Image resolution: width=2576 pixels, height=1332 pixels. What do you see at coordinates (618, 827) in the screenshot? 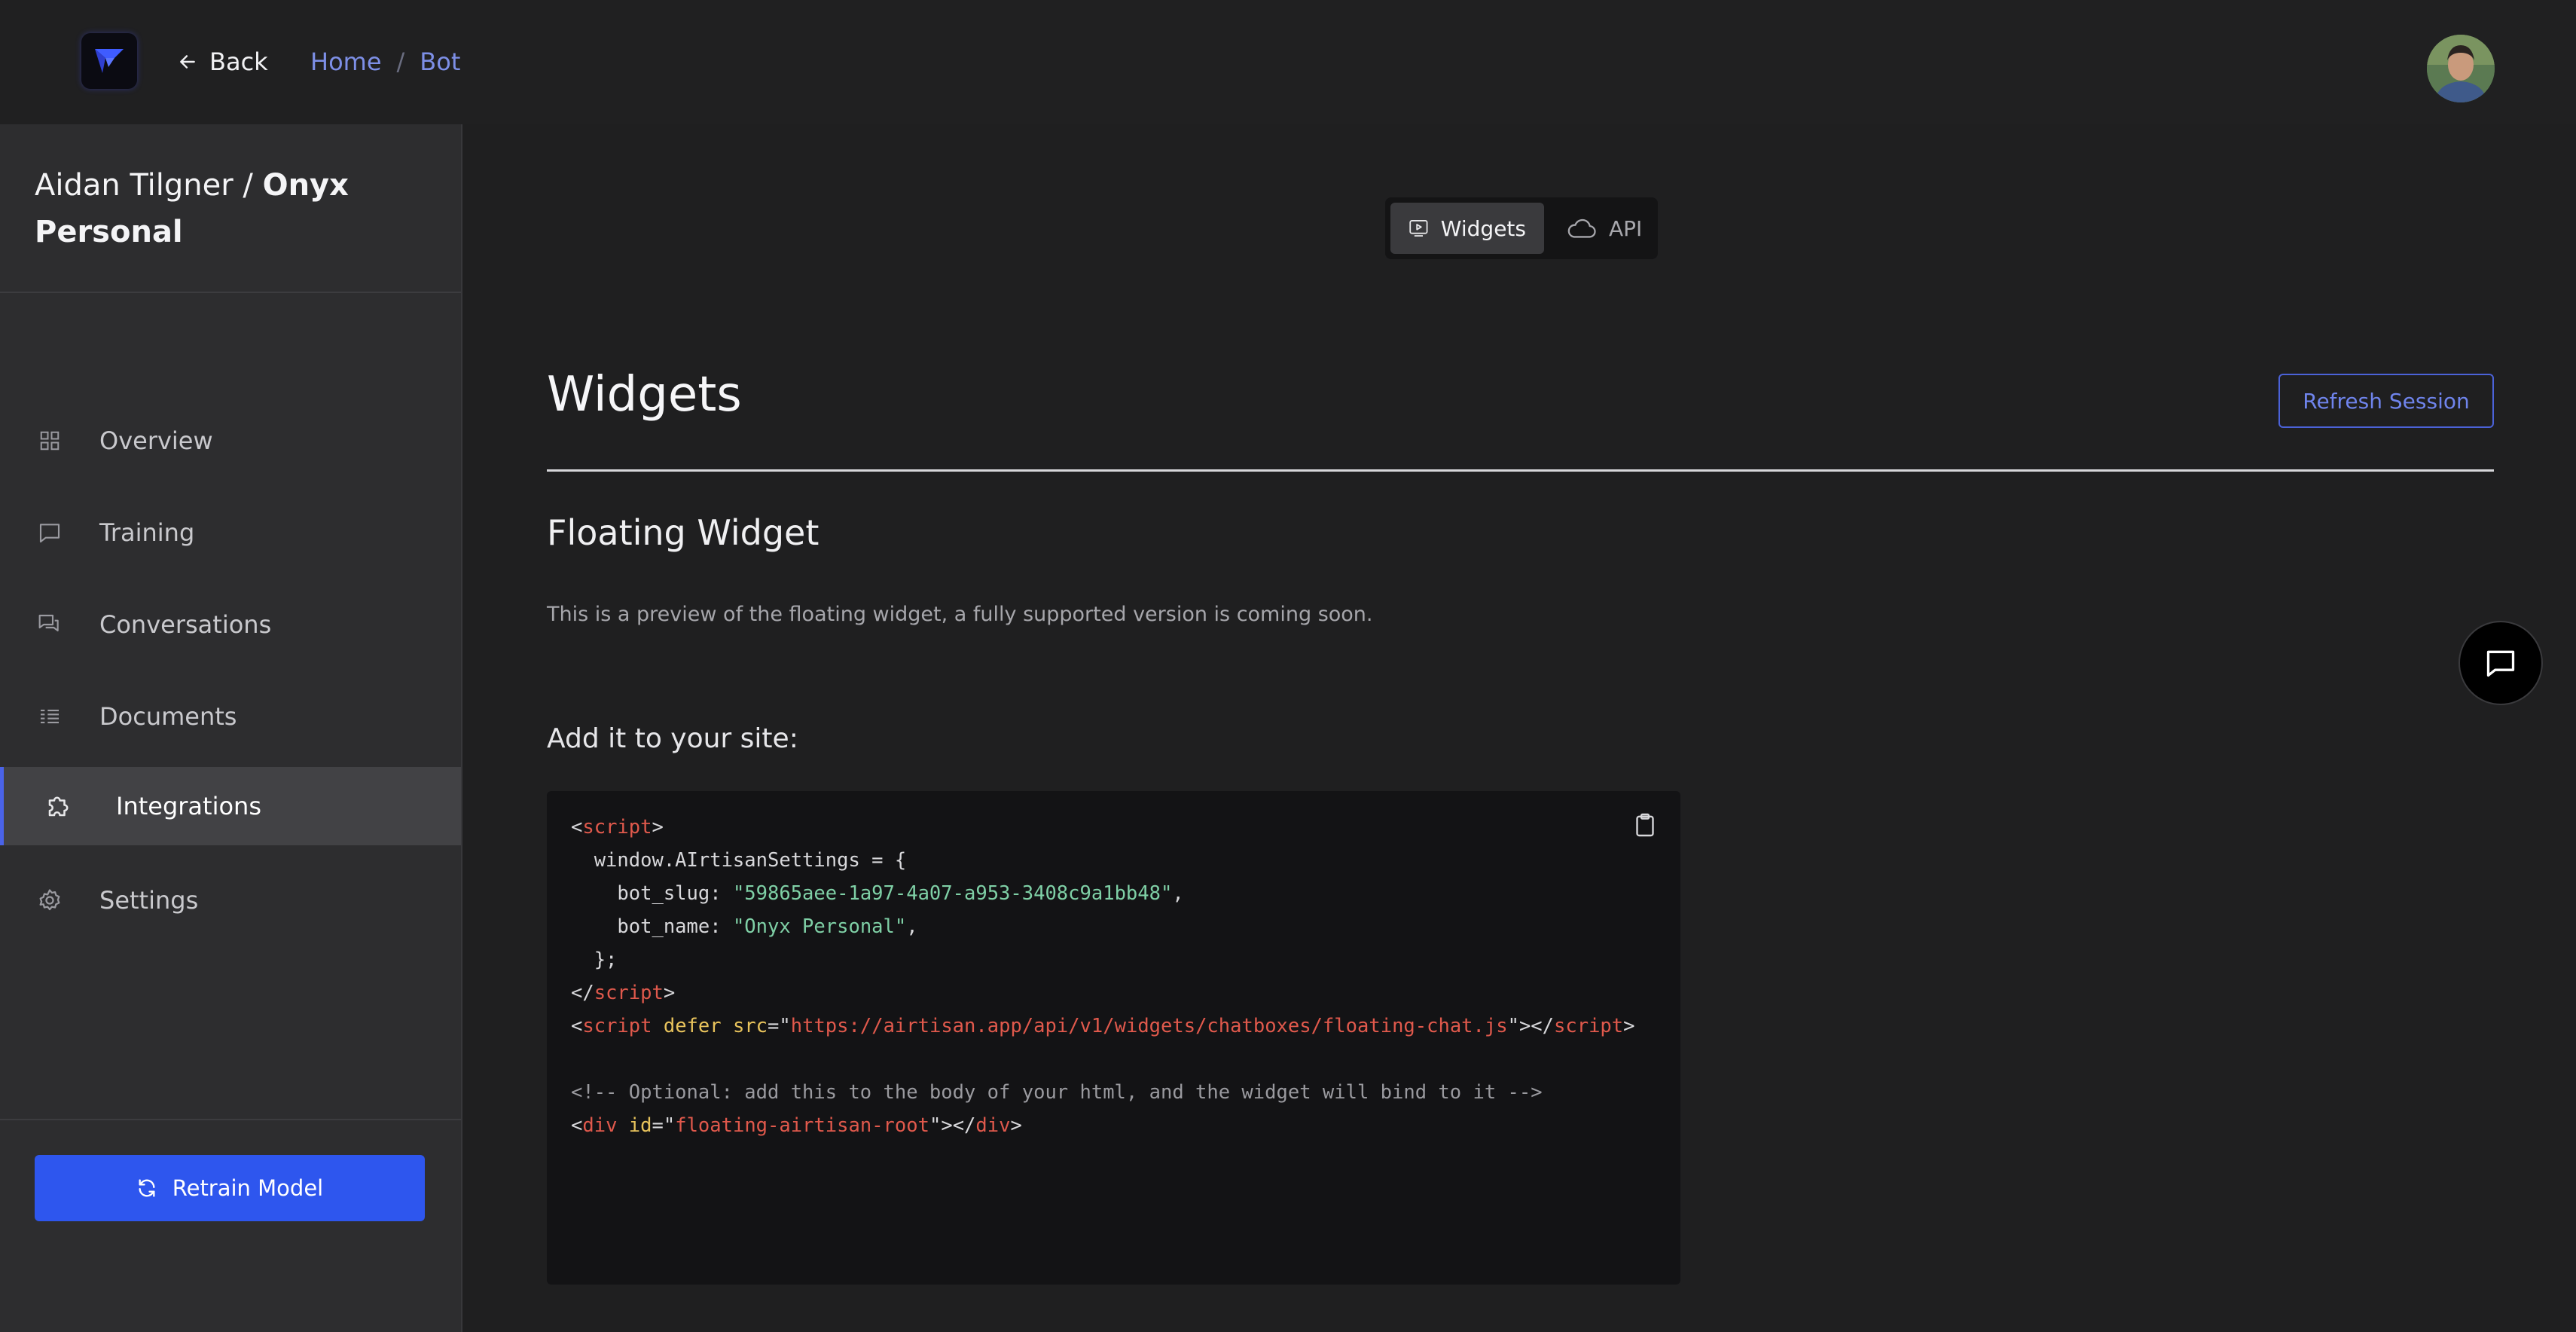
I see `code-line: <script>` at bounding box center [618, 827].